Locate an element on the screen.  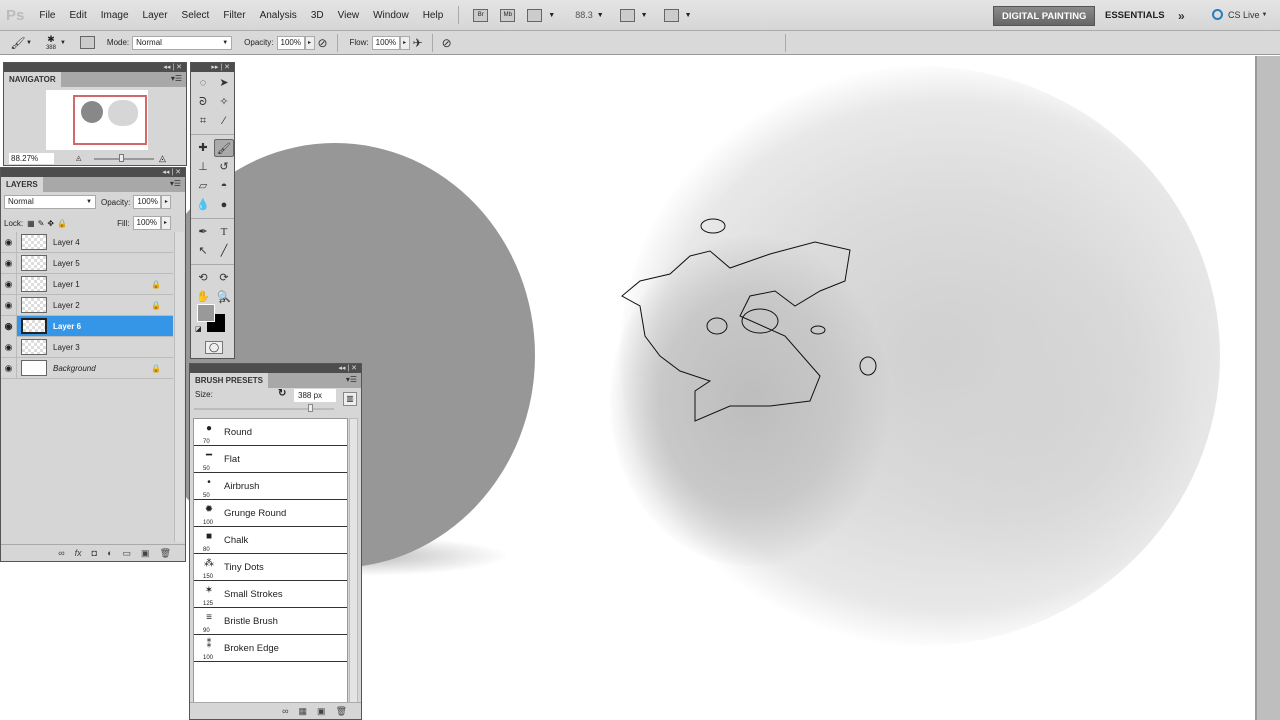
brush-preset-item: ✹ 100 Grunge Round is located at coordinates (270, 513).